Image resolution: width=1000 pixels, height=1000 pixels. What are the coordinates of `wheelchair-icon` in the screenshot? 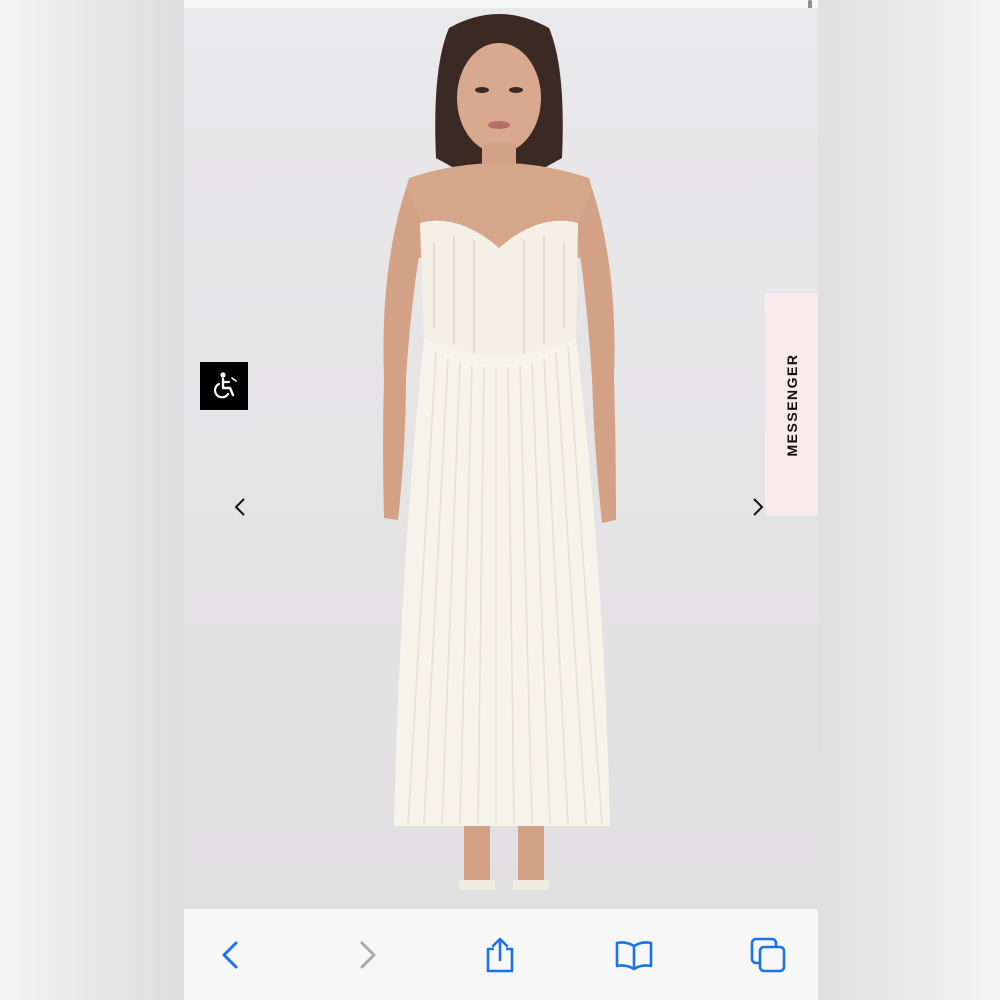 It's located at (225, 385).